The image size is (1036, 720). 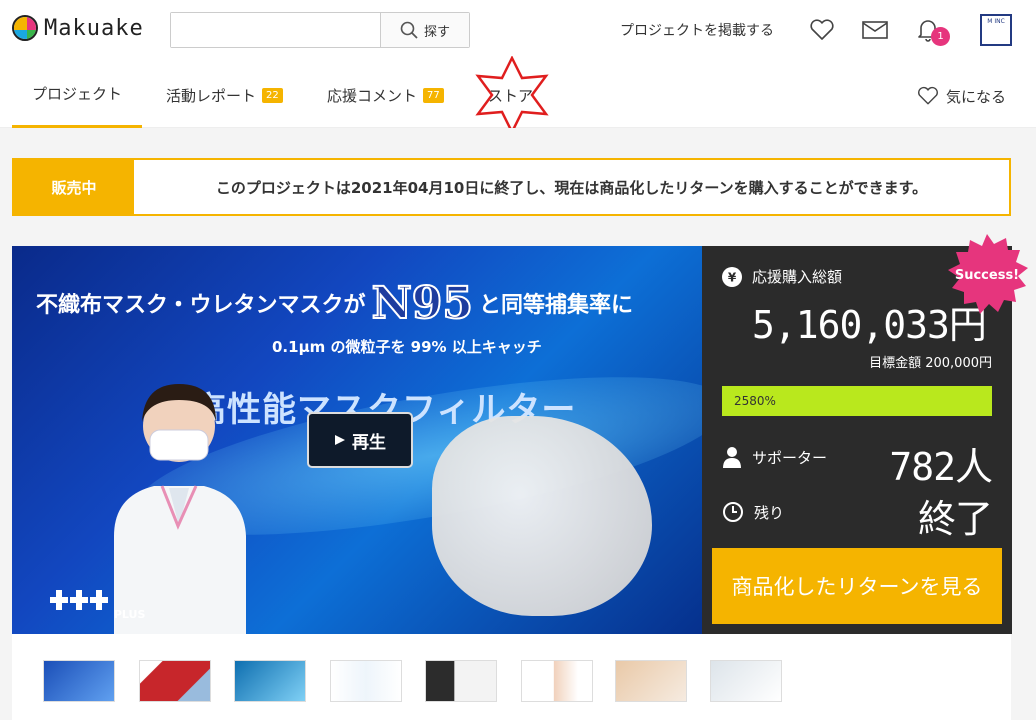 I want to click on tab-comments: 応援コメント 77, so click(x=385, y=95).